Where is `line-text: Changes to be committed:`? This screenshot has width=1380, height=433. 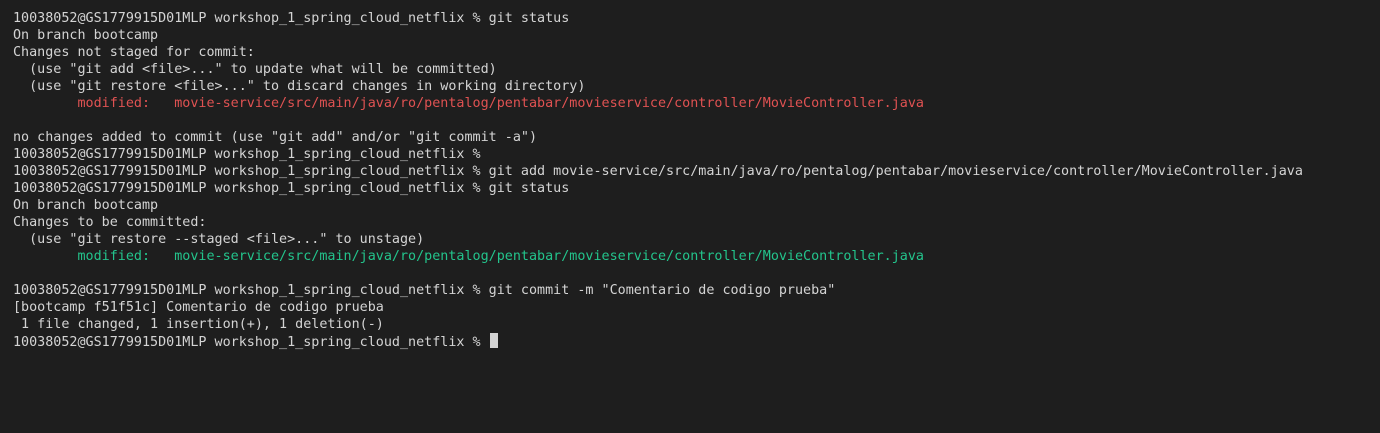
line-text: Changes to be committed: is located at coordinates (110, 222).